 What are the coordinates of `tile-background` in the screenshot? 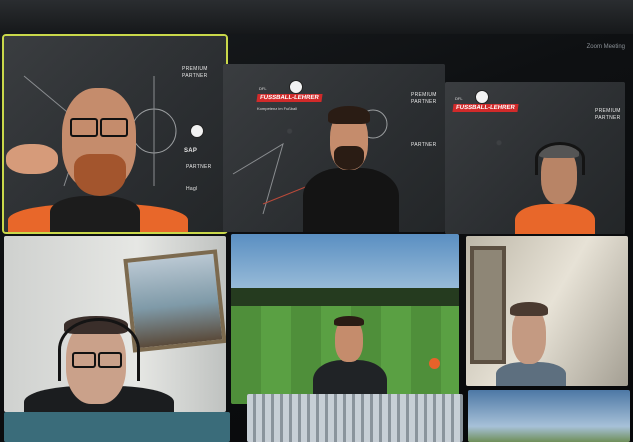 It's located at (117, 427).